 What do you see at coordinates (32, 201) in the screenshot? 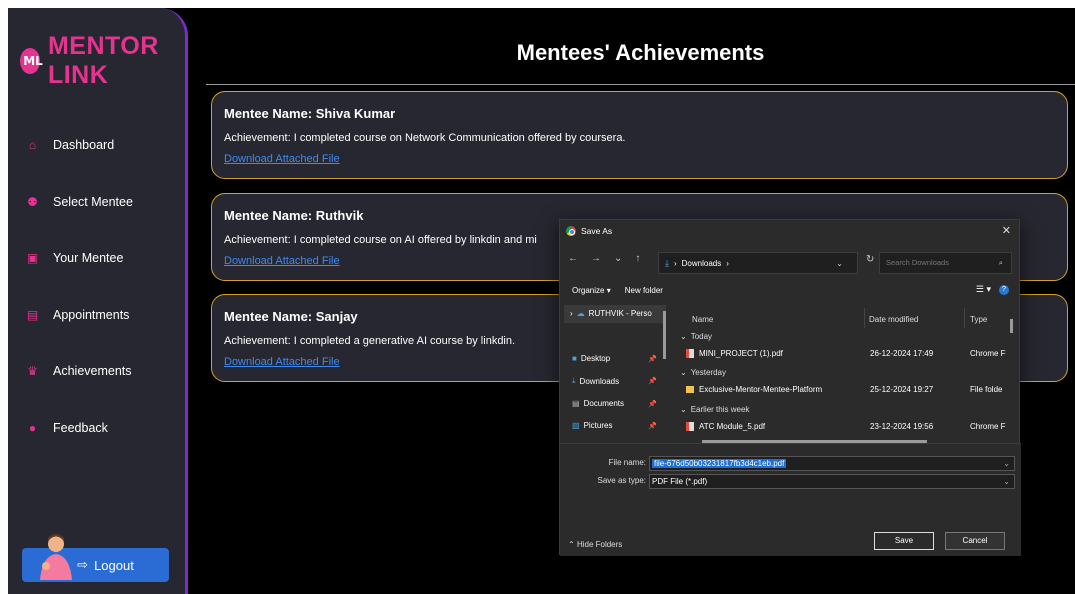
I see `users-icon: ⚉` at bounding box center [32, 201].